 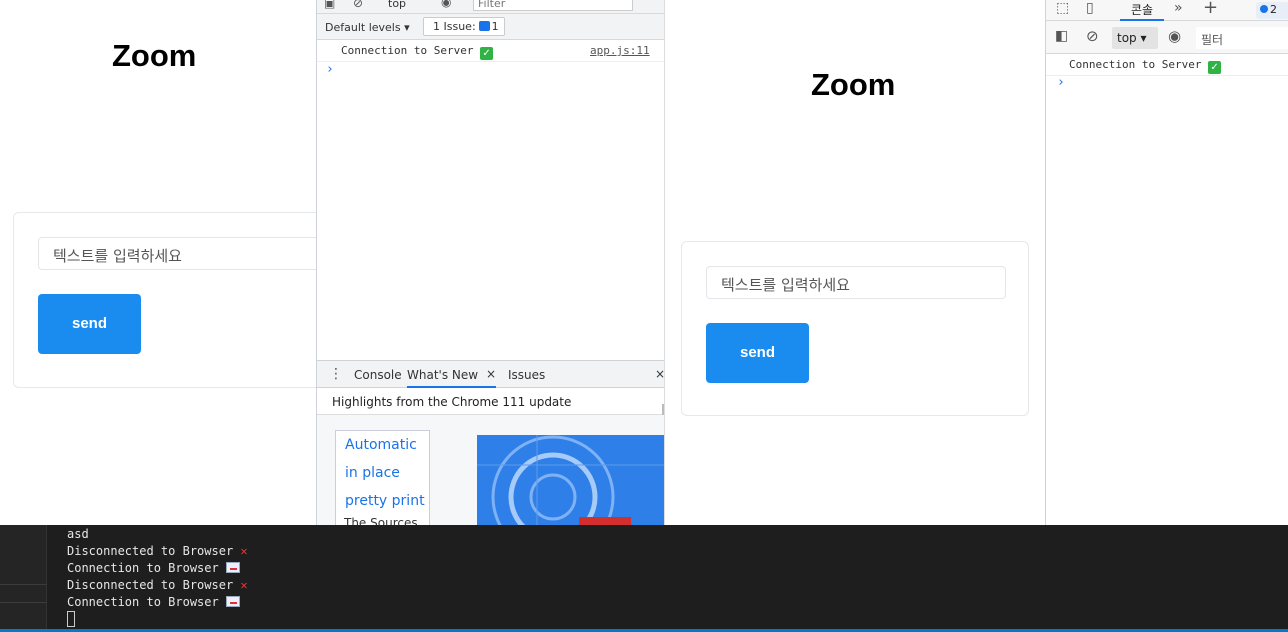 I want to click on issues-label: 1 Issue:, so click(x=454, y=26).